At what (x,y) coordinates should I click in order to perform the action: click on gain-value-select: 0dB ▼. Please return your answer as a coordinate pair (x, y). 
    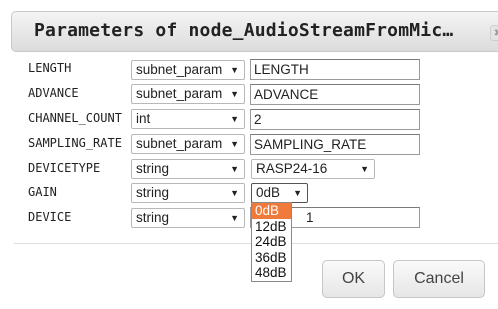
    Looking at the image, I should click on (279, 193).